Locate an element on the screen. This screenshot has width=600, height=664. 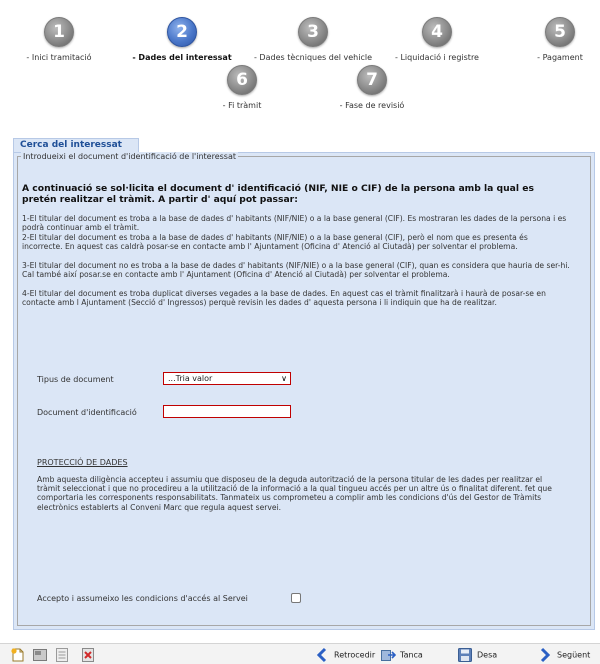
exit-door-icon is located at coordinates (388, 655).